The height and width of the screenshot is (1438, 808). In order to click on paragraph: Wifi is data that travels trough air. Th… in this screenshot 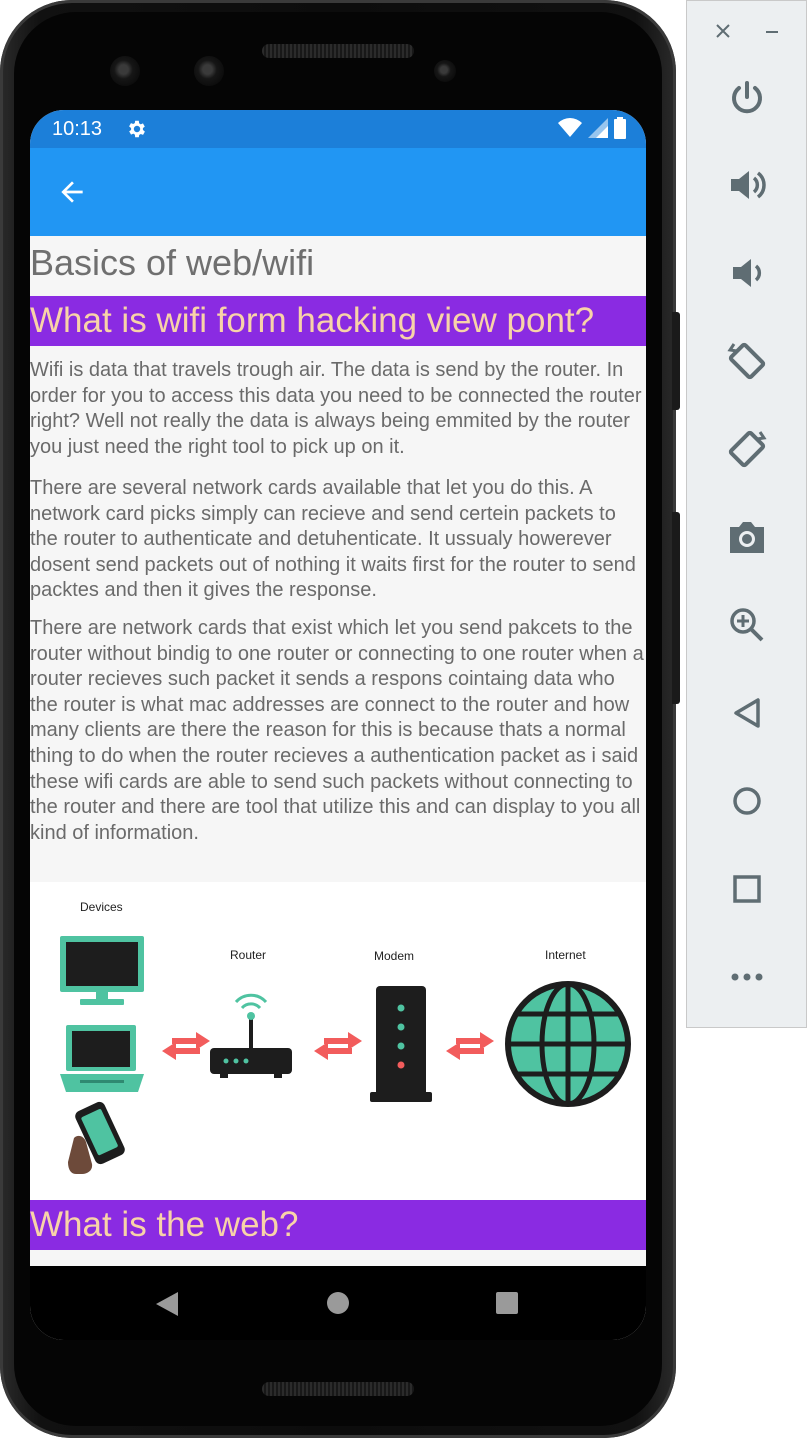, I will do `click(336, 408)`.